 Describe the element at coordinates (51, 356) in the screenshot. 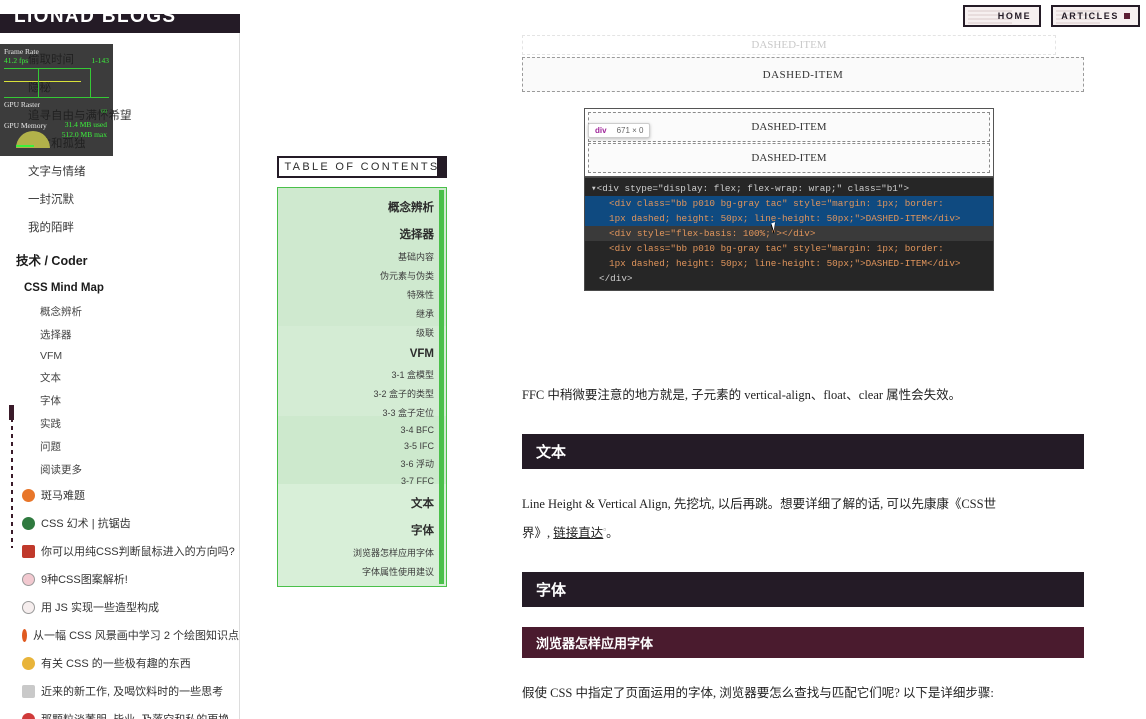

I see `sidebar-item-label: VFM` at that location.